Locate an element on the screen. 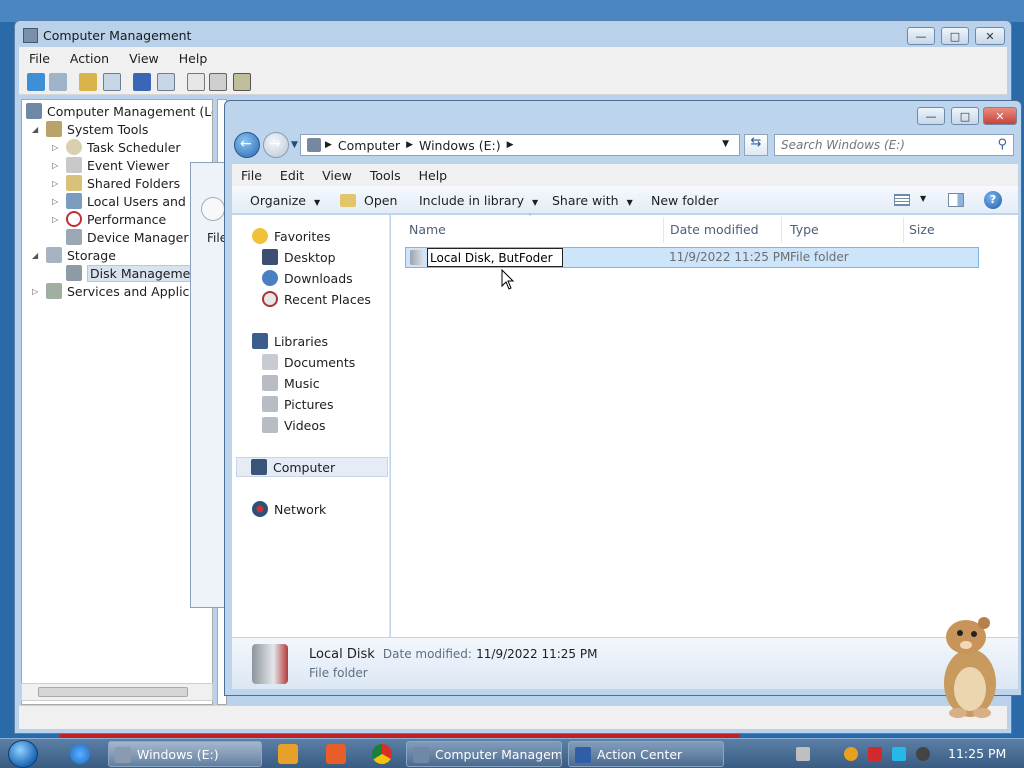  breadcrumb-computer: Computer is located at coordinates (369, 145).